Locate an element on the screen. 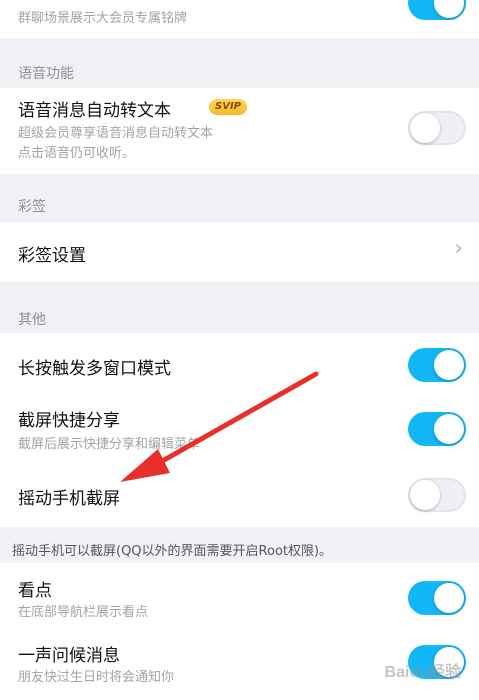 This screenshot has height=700, width=479. voice-subtitle-line2: 点击语音仍可收听。 is located at coordinates (77, 153).